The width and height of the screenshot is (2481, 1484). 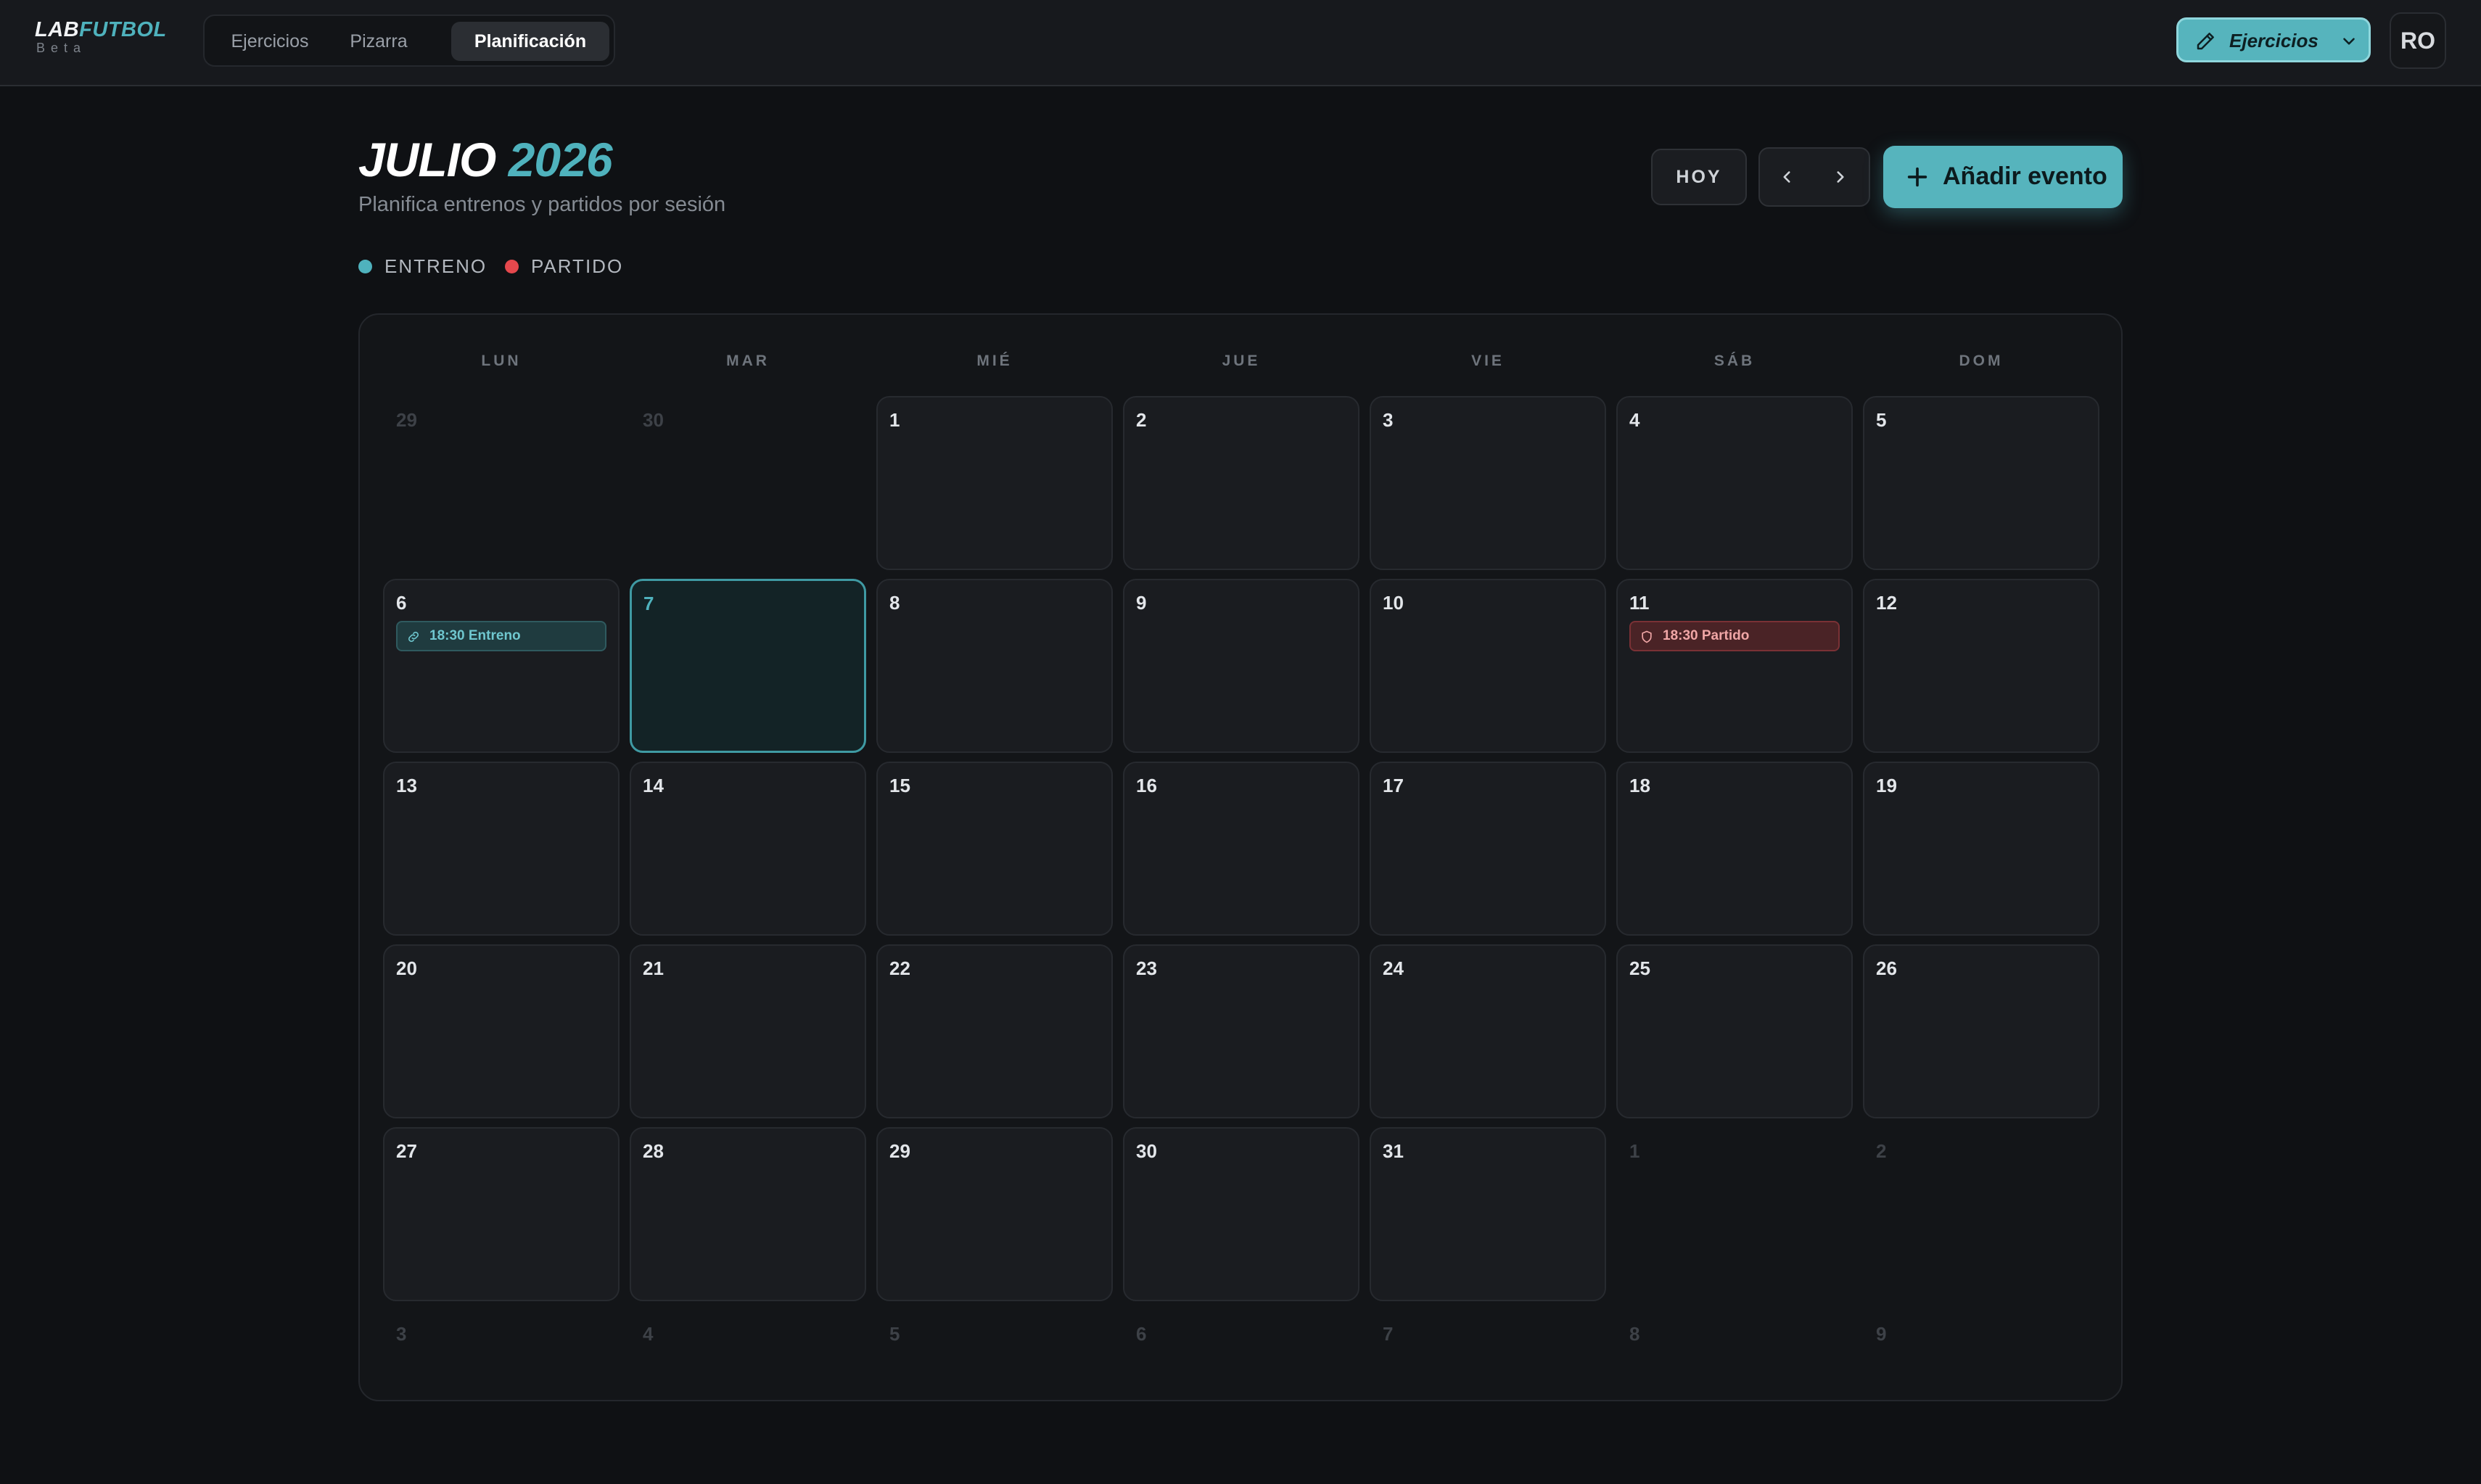 What do you see at coordinates (1393, 1151) in the screenshot?
I see `day-number: 31` at bounding box center [1393, 1151].